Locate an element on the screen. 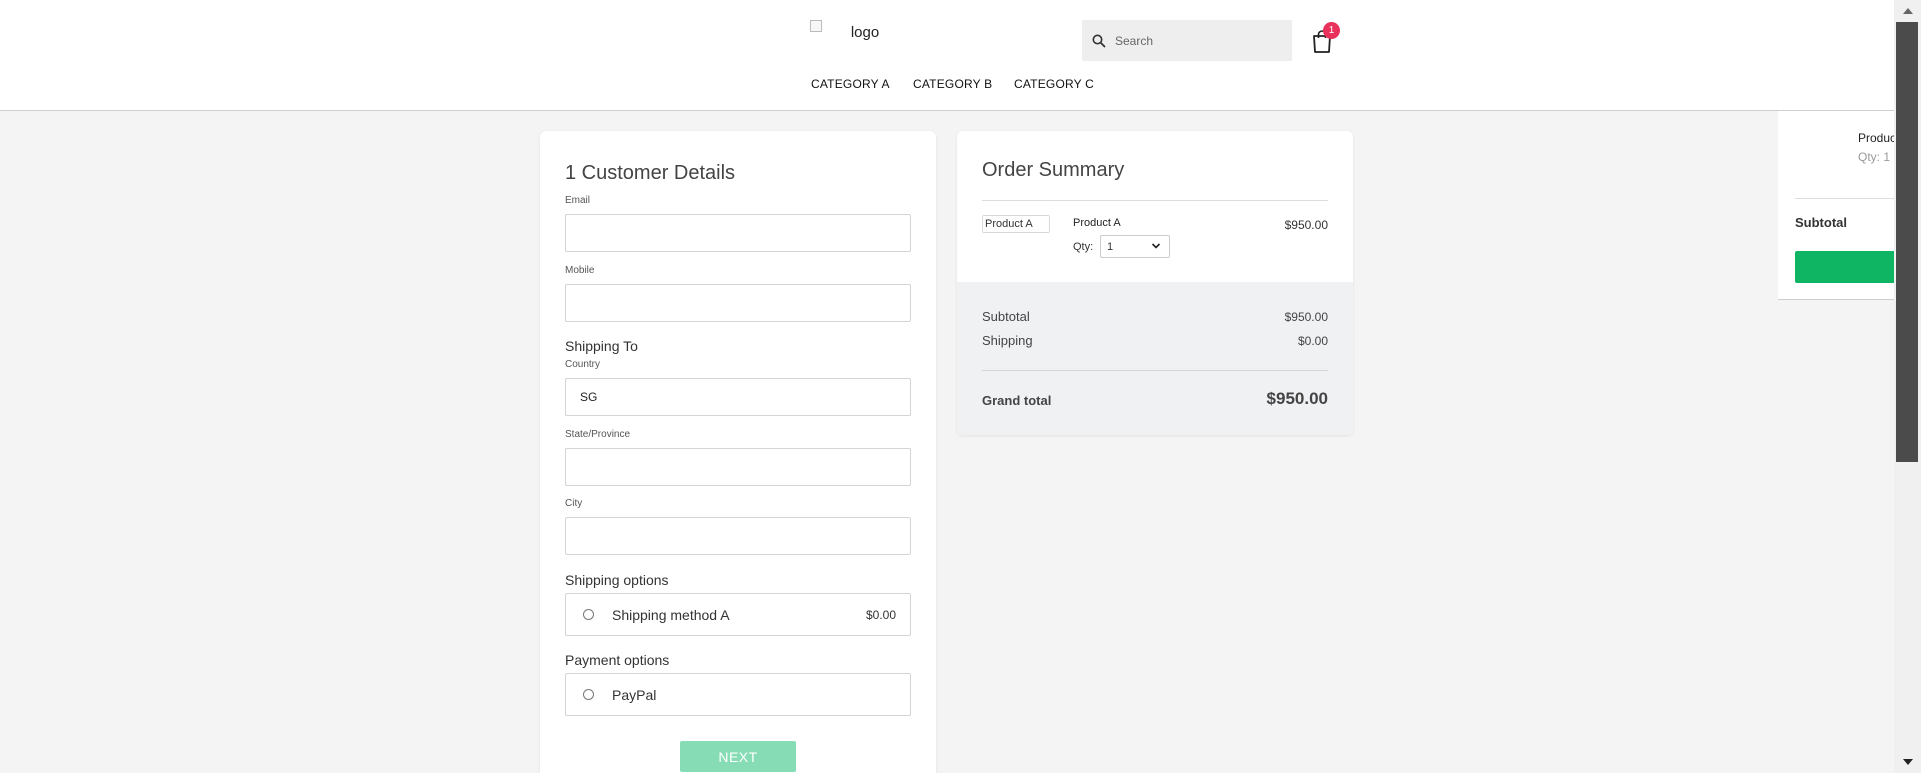 The image size is (1921, 773). category-nav: CATEGORY A CATEGORY B CATEGORY C is located at coordinates (960, 85).